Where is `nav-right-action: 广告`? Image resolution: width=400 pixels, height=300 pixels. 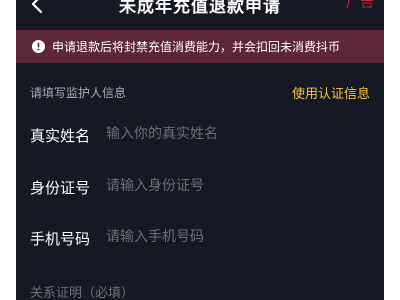 nav-right-action: 广告 is located at coordinates (360, 6).